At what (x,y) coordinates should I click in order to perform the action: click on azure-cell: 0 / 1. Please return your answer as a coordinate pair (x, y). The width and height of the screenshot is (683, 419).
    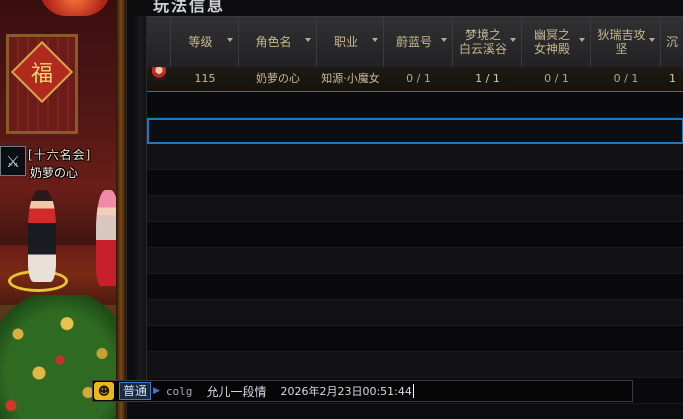
    Looking at the image, I should click on (418, 78).